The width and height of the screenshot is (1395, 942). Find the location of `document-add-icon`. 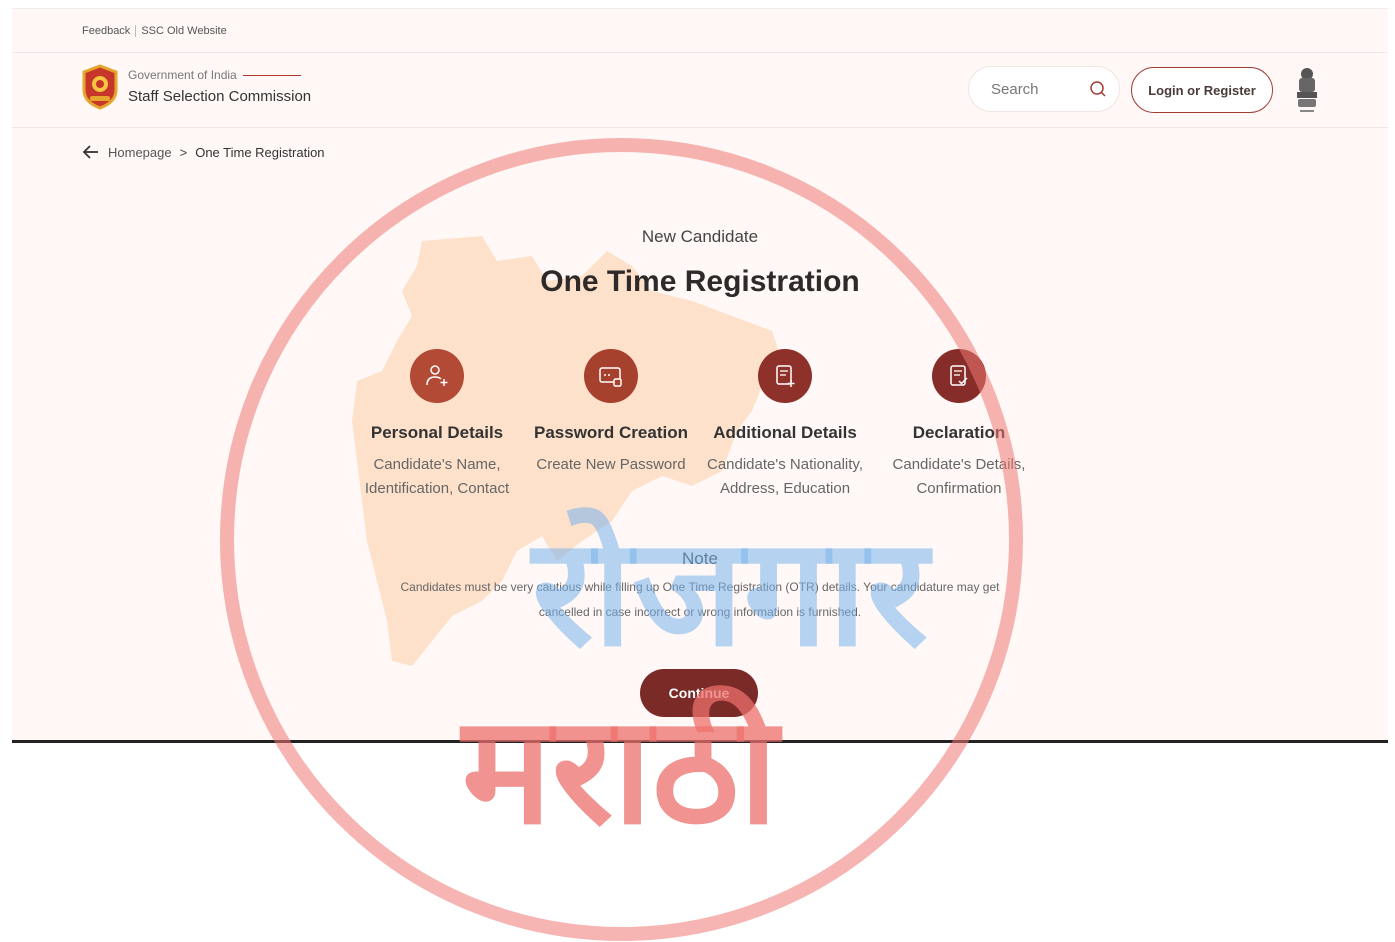

document-add-icon is located at coordinates (785, 376).